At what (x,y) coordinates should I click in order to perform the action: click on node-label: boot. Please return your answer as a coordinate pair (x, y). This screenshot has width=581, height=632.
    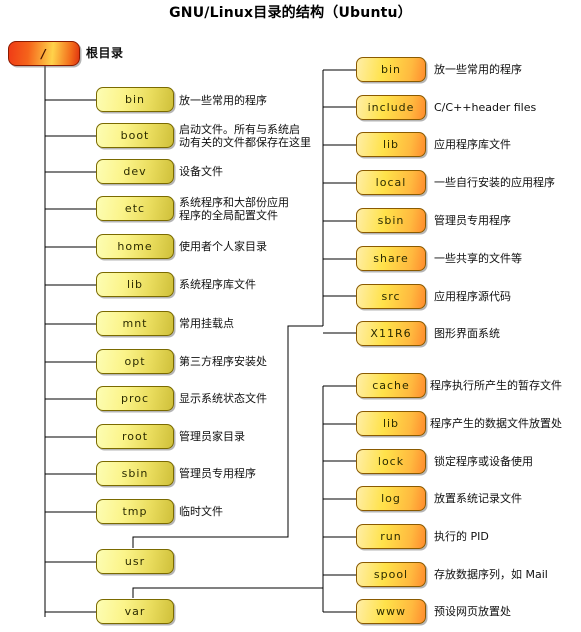
    Looking at the image, I should click on (135, 135).